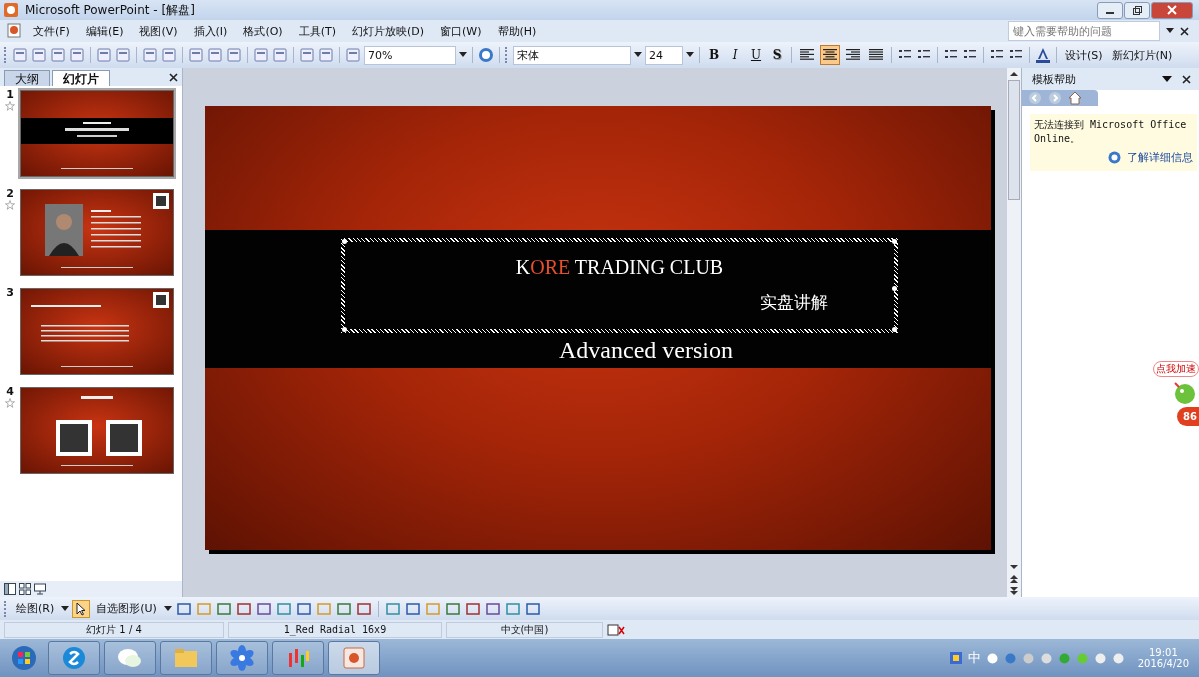 This screenshot has width=1199, height=677. Describe the element at coordinates (616, 629) in the screenshot. I see `spelling-status-icon` at that location.